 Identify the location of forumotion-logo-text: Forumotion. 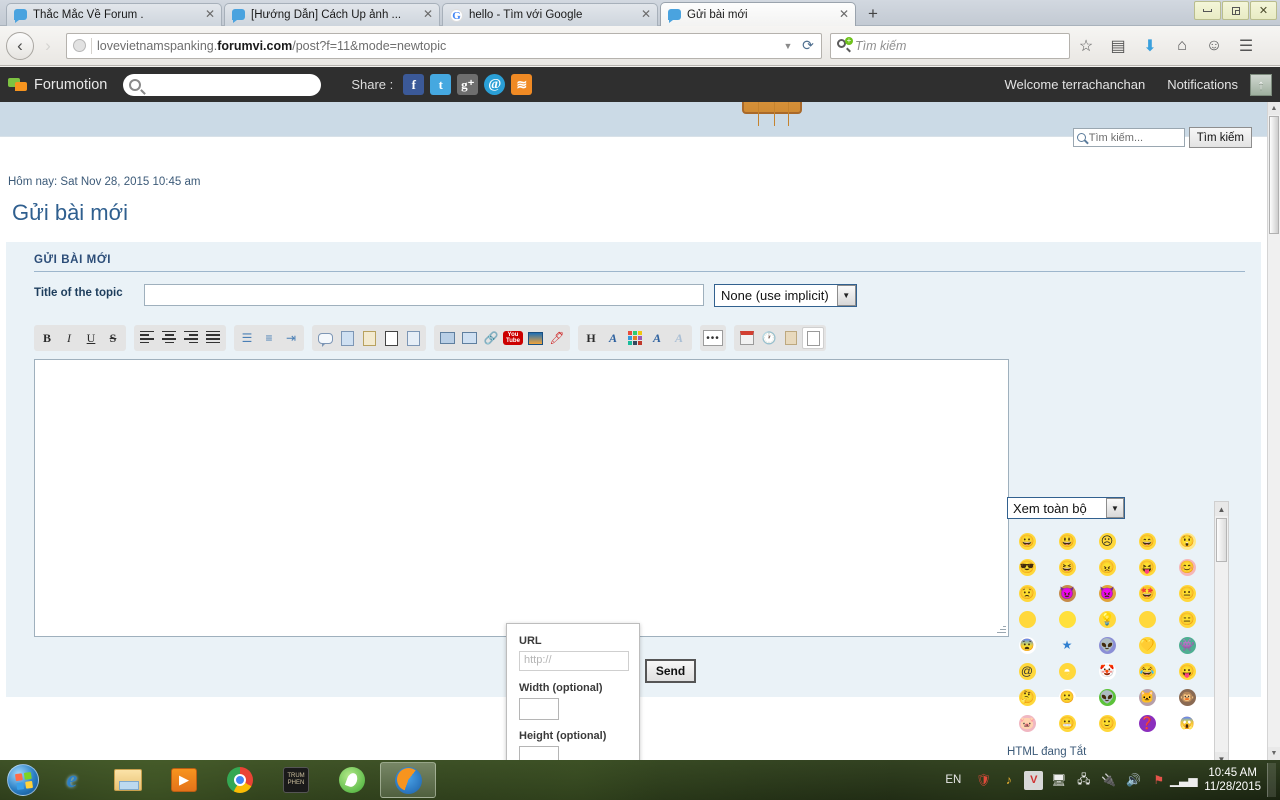
(70, 85).